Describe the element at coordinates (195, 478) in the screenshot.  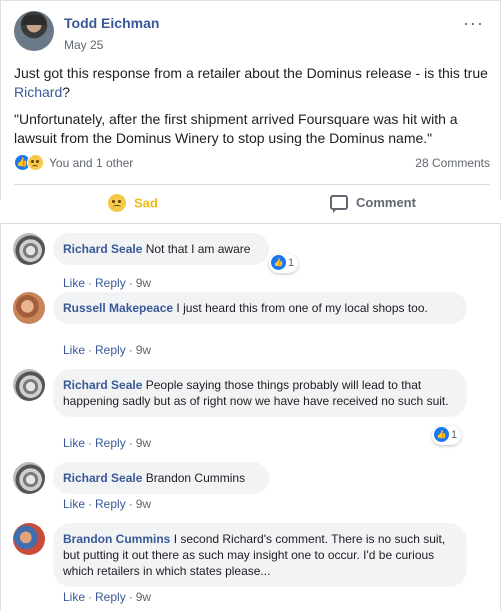
I see `comment-text: Brandon Cummins` at that location.